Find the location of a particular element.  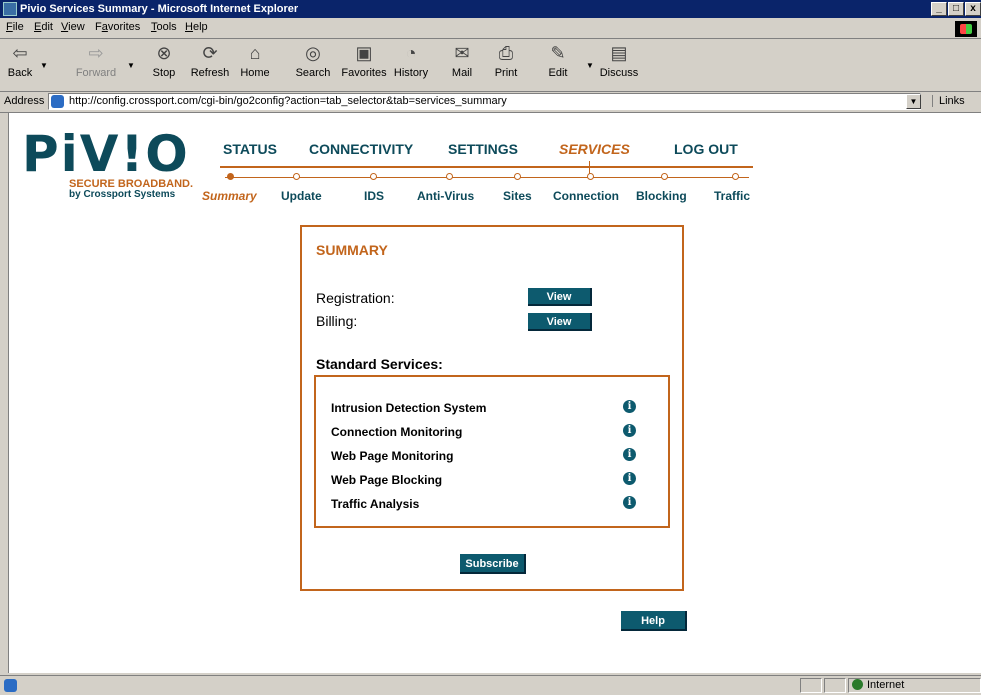

close-button: x is located at coordinates (973, 9).